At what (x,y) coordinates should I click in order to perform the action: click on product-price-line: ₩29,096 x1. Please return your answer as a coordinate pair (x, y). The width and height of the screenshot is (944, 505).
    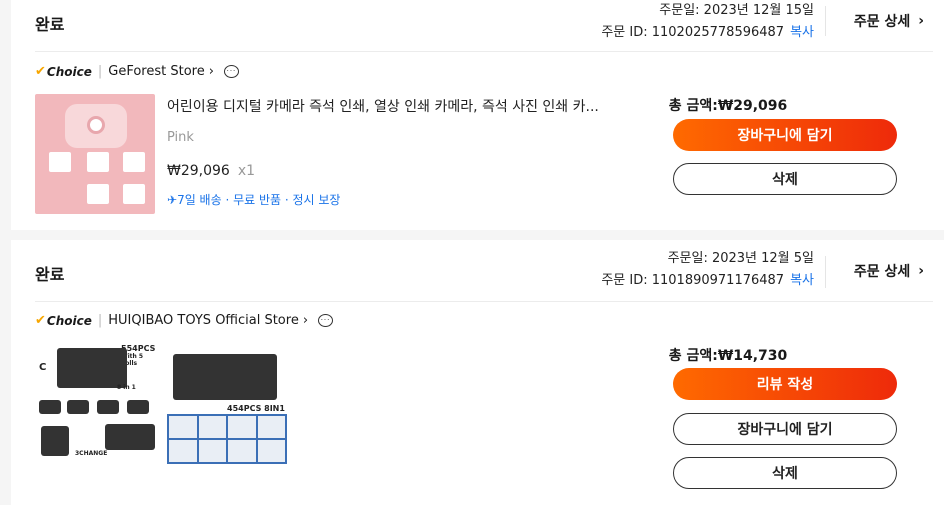
    Looking at the image, I should click on (211, 171).